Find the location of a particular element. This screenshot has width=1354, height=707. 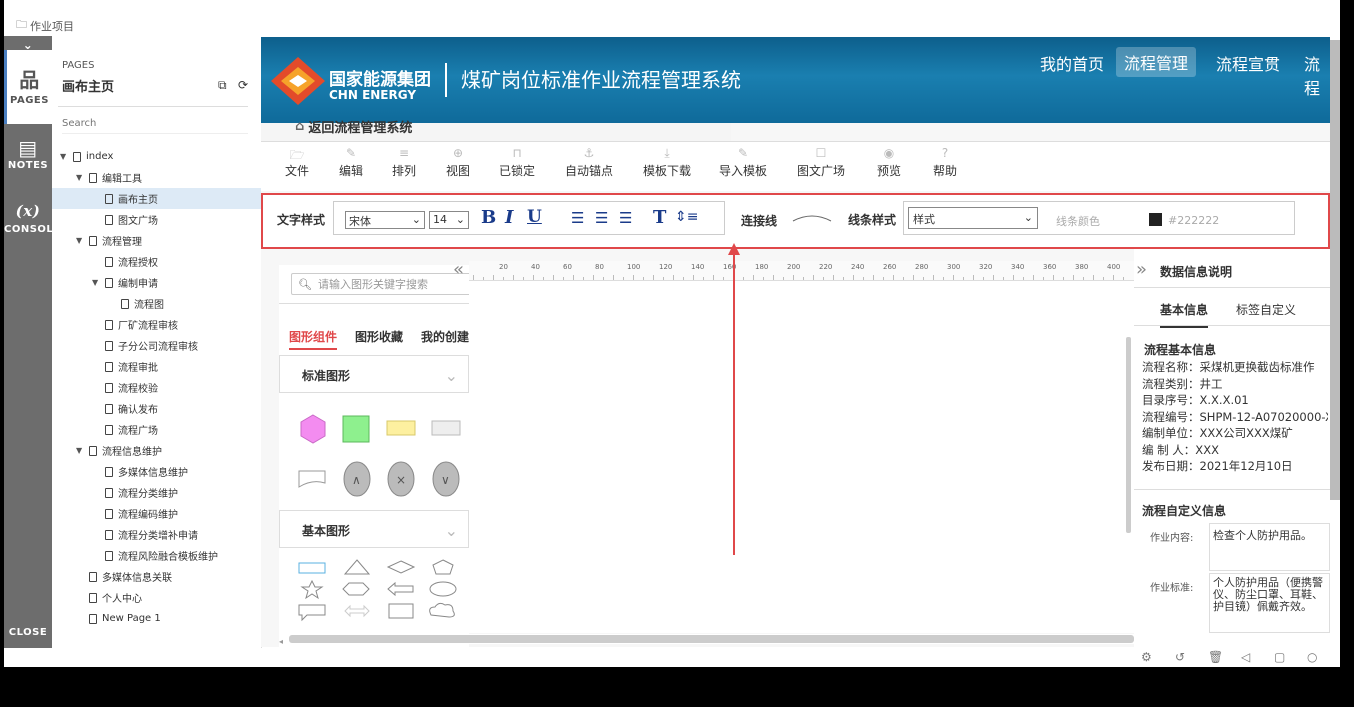

bold-button: B is located at coordinates (488, 217).